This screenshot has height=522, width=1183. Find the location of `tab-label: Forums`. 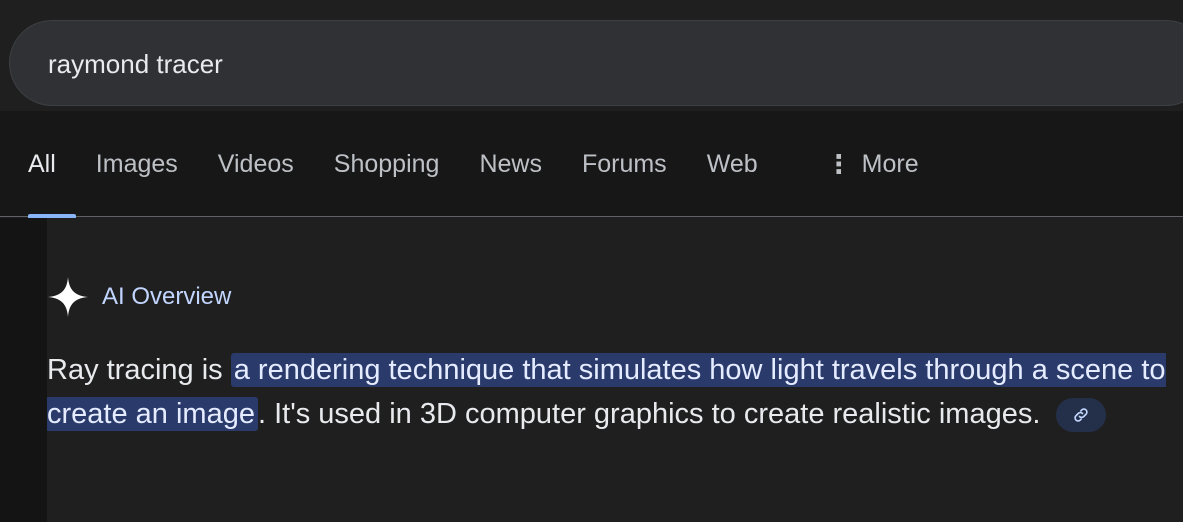

tab-label: Forums is located at coordinates (624, 163).